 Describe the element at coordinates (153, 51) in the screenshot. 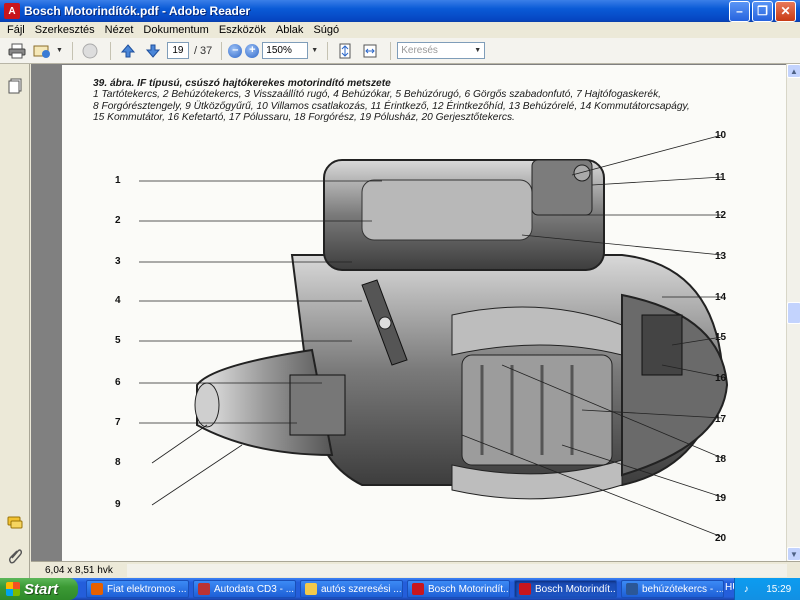

I see `next-page-icon` at that location.